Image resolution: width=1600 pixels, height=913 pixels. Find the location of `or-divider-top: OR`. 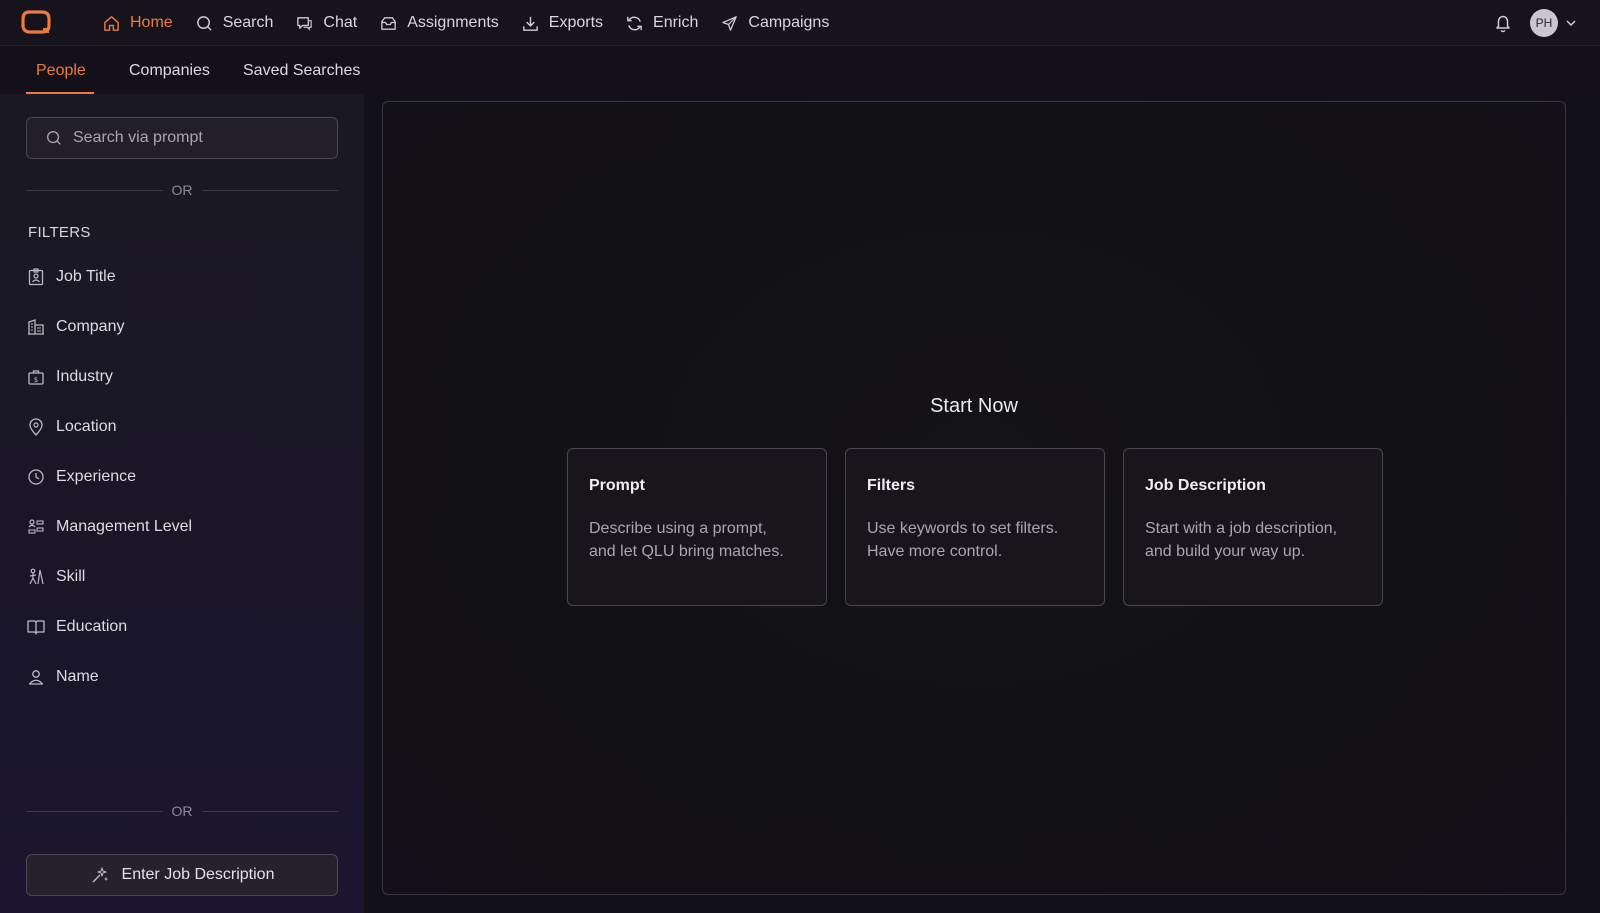

or-divider-top: OR is located at coordinates (182, 190).